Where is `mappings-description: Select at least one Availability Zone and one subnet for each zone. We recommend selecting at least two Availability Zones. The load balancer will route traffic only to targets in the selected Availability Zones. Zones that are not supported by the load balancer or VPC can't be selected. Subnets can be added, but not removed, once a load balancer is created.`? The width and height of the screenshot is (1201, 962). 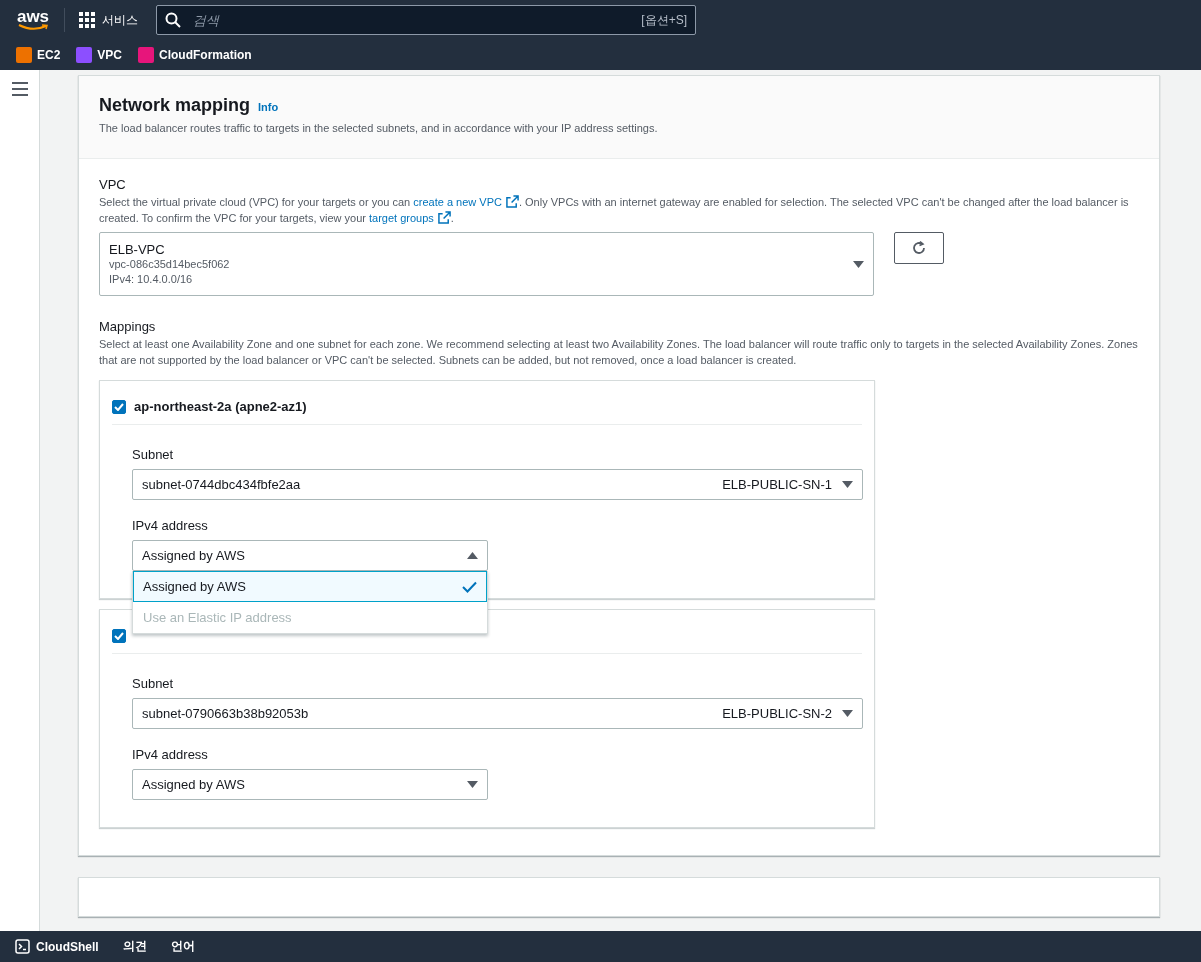
mappings-description: Select at least one Availability Zone and one subnet for each zone. We recommend selecting at least two Availability Zones. The load balancer will route traffic only to targets in the selected Availability Zones. Zones that are not supported by the load balancer or VPC can't be selected. Subnets can be added, but not removed, once a load balancer is created. is located at coordinates (619, 352).